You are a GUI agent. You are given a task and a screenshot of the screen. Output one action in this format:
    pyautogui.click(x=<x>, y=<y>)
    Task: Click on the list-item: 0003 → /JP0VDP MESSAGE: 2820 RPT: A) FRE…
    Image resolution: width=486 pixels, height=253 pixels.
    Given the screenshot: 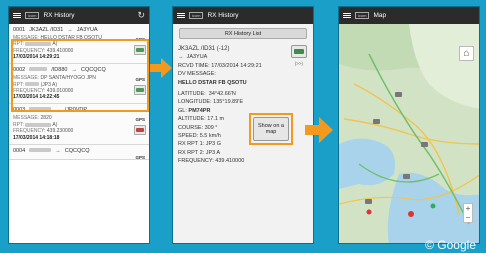 What is the action you would take?
    pyautogui.click(x=79, y=124)
    